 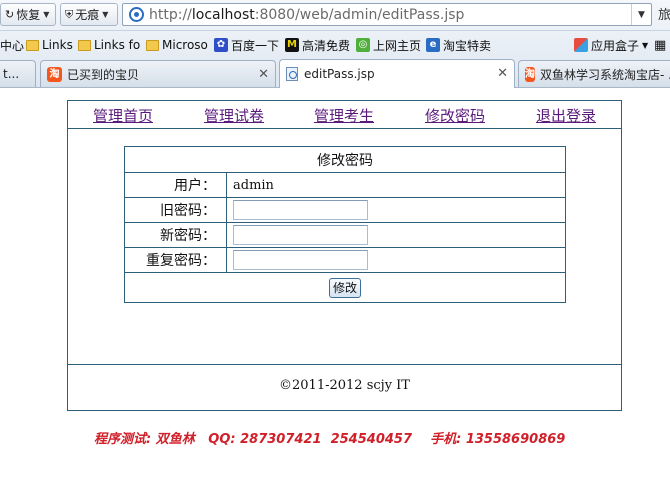 What do you see at coordinates (455, 115) in the screenshot?
I see `nav-link-change-password: 修改密码` at bounding box center [455, 115].